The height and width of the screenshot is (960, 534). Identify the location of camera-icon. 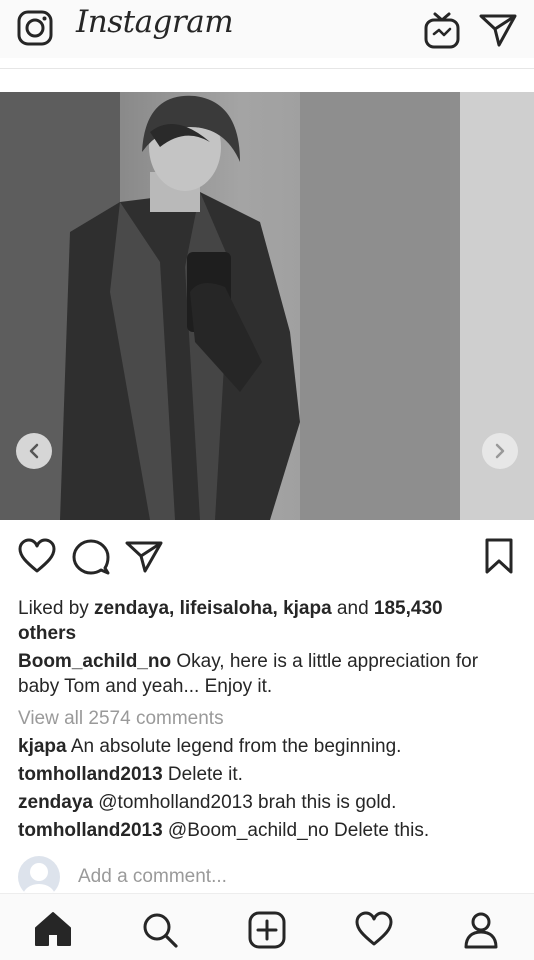
(35, 28).